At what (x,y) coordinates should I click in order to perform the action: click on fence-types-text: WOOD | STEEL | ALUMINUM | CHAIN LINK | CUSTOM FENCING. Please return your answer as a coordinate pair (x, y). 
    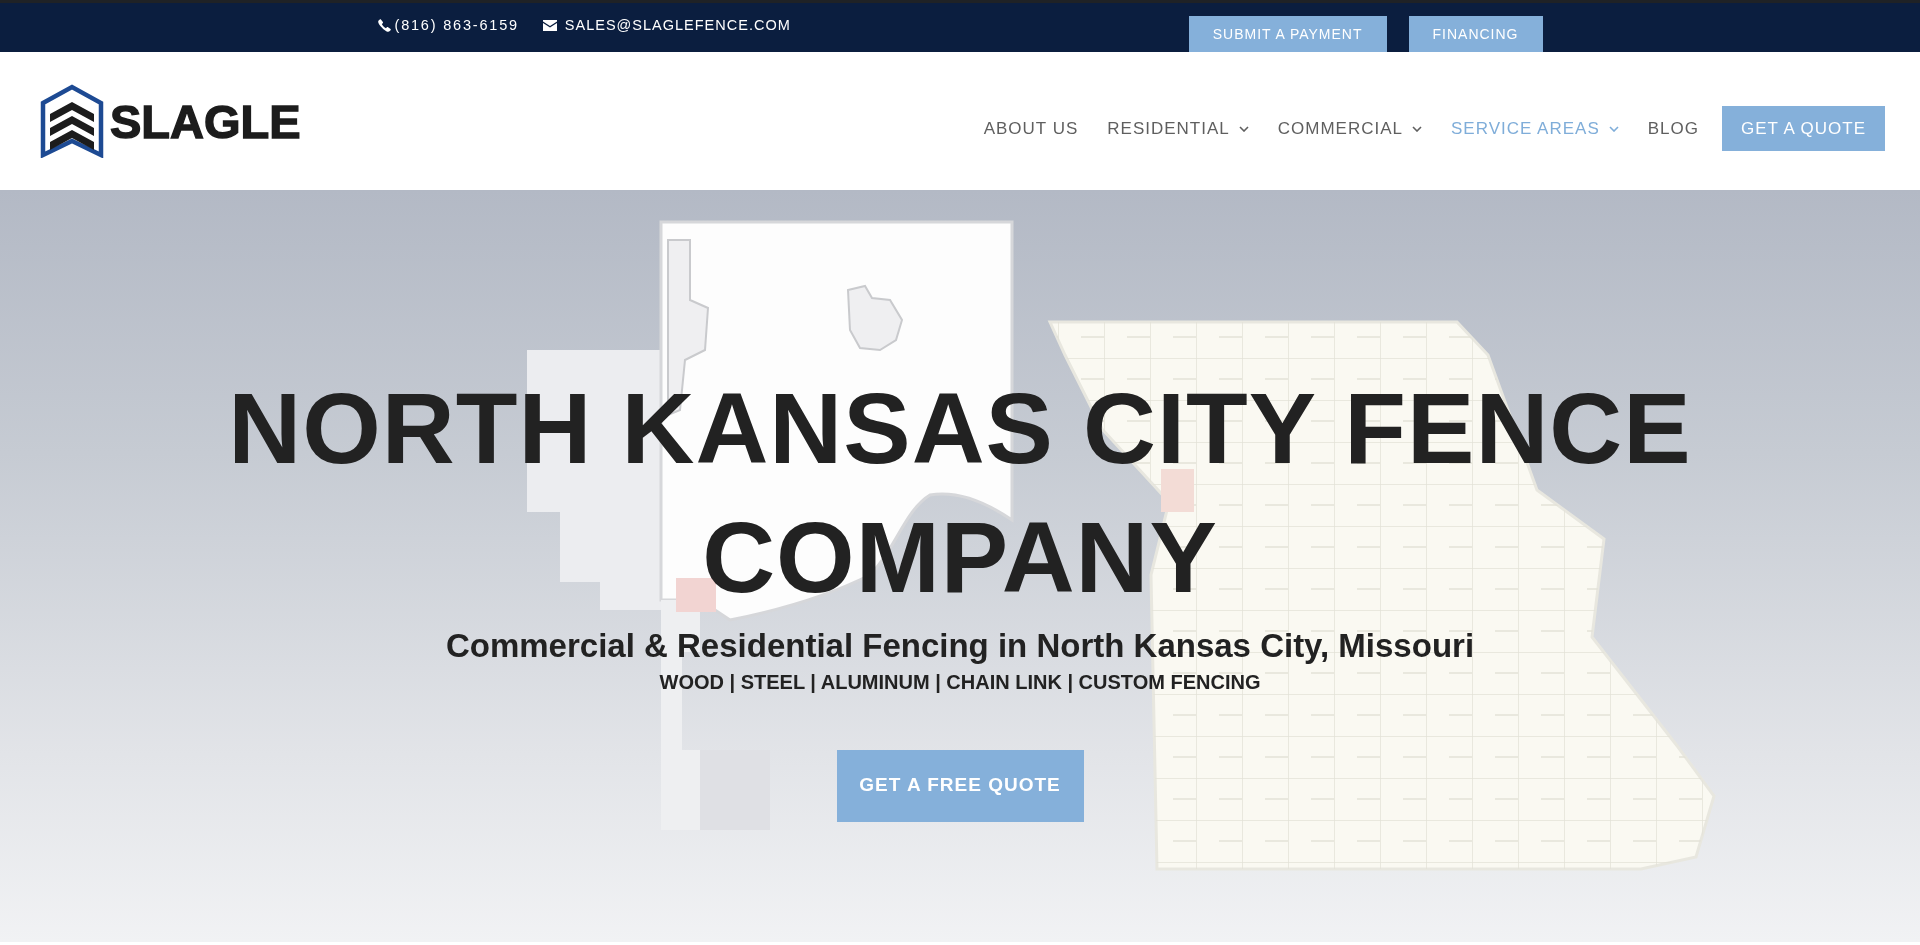
    Looking at the image, I should click on (960, 681).